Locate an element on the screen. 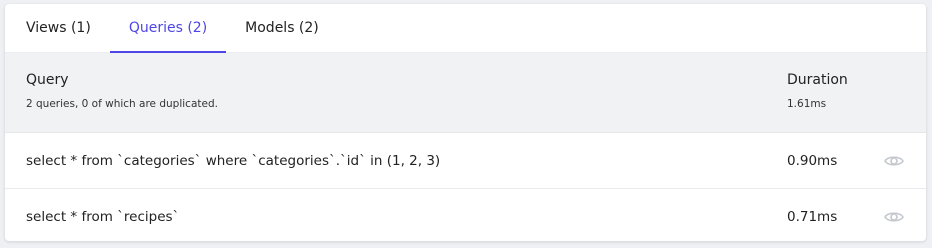 Image resolution: width=932 pixels, height=248 pixels. query-column-header: Query is located at coordinates (47, 80).